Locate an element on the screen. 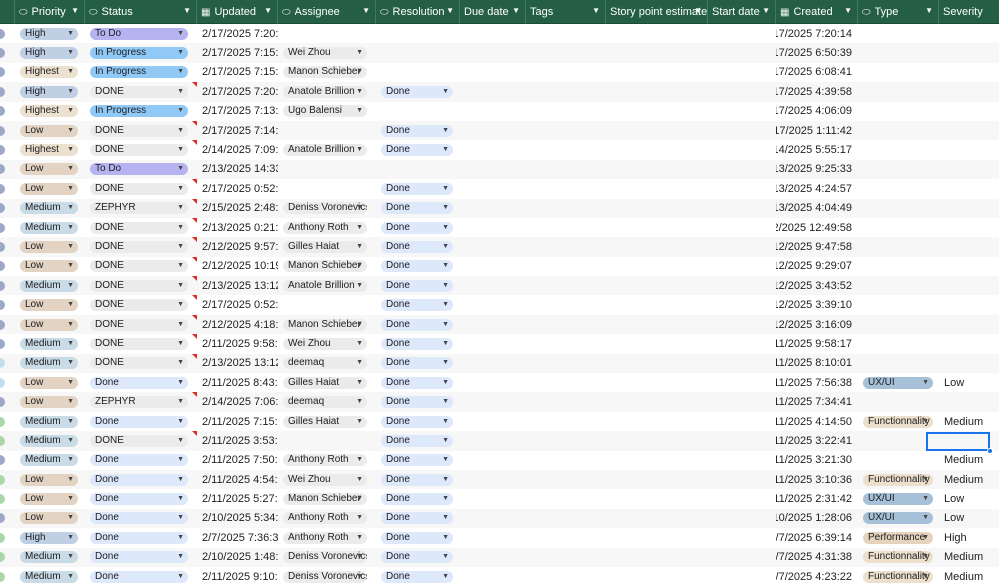 This screenshot has height=586, width=999. assignee-cell is located at coordinates (327, 188).